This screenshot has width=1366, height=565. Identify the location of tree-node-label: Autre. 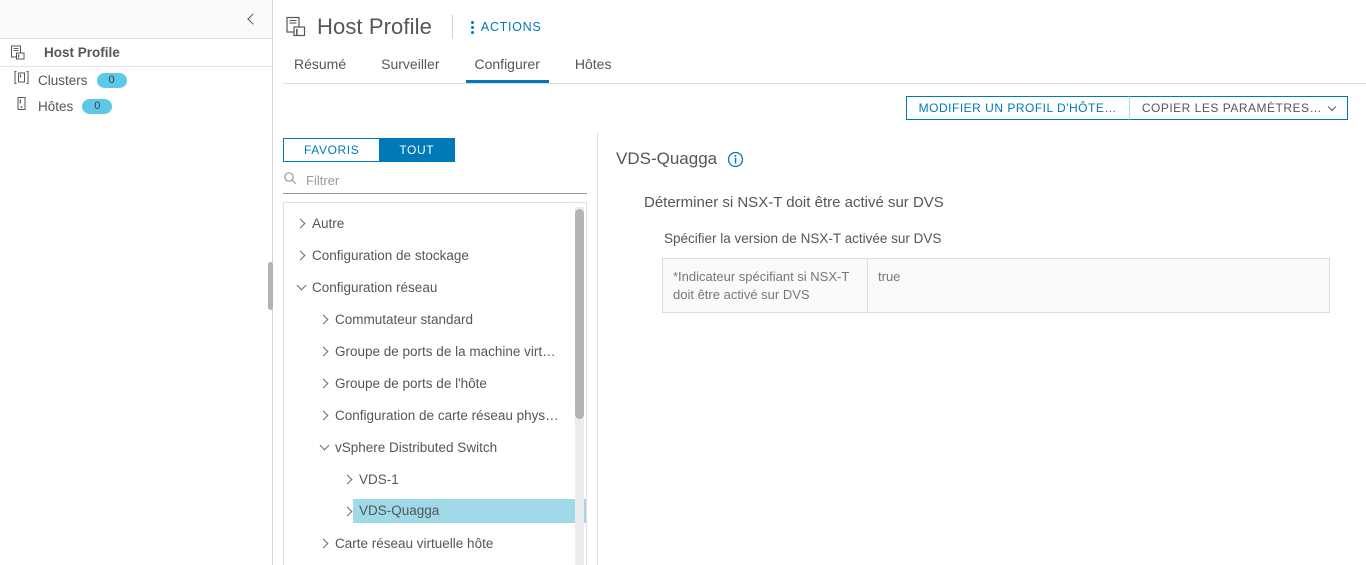
(328, 223).